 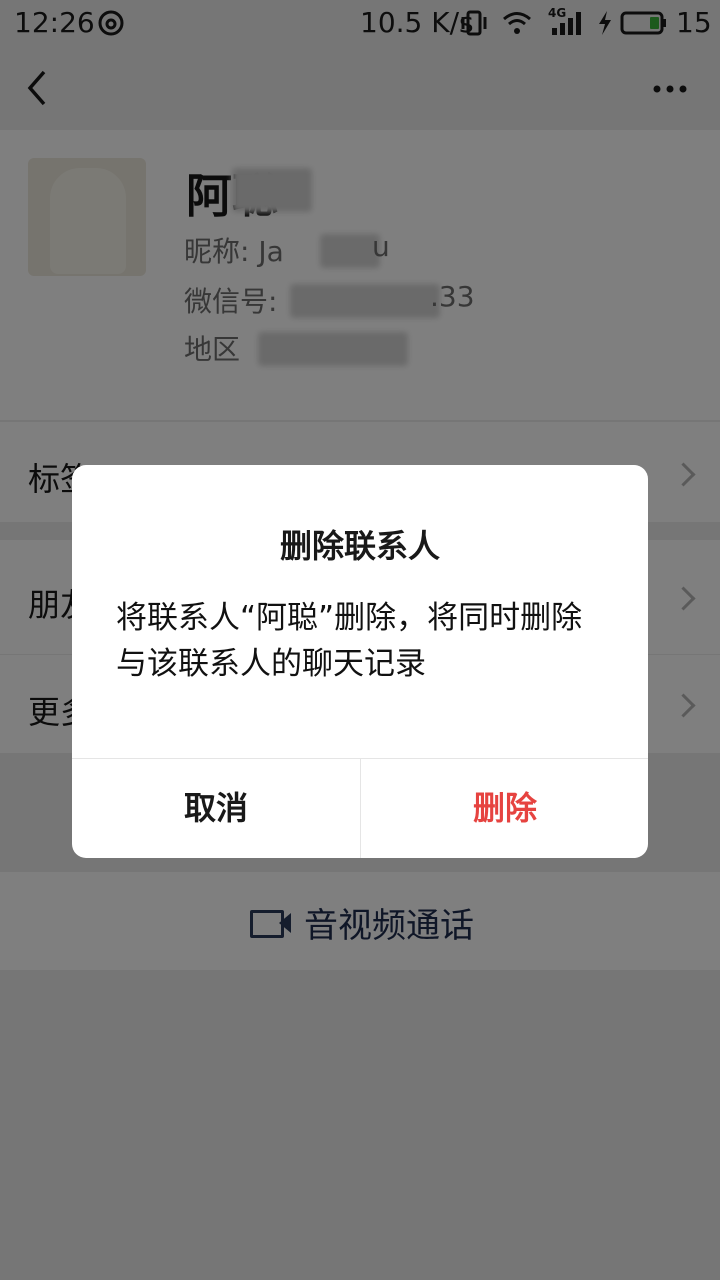 What do you see at coordinates (349, 641) in the screenshot?
I see `dialog-message: 将联系人“阿聪”删除，将同时删除与该联系人的聊天记录` at bounding box center [349, 641].